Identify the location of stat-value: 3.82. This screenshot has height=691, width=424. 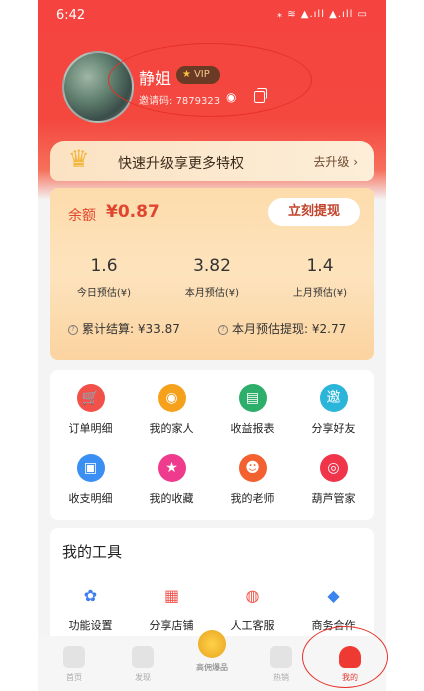
(212, 266).